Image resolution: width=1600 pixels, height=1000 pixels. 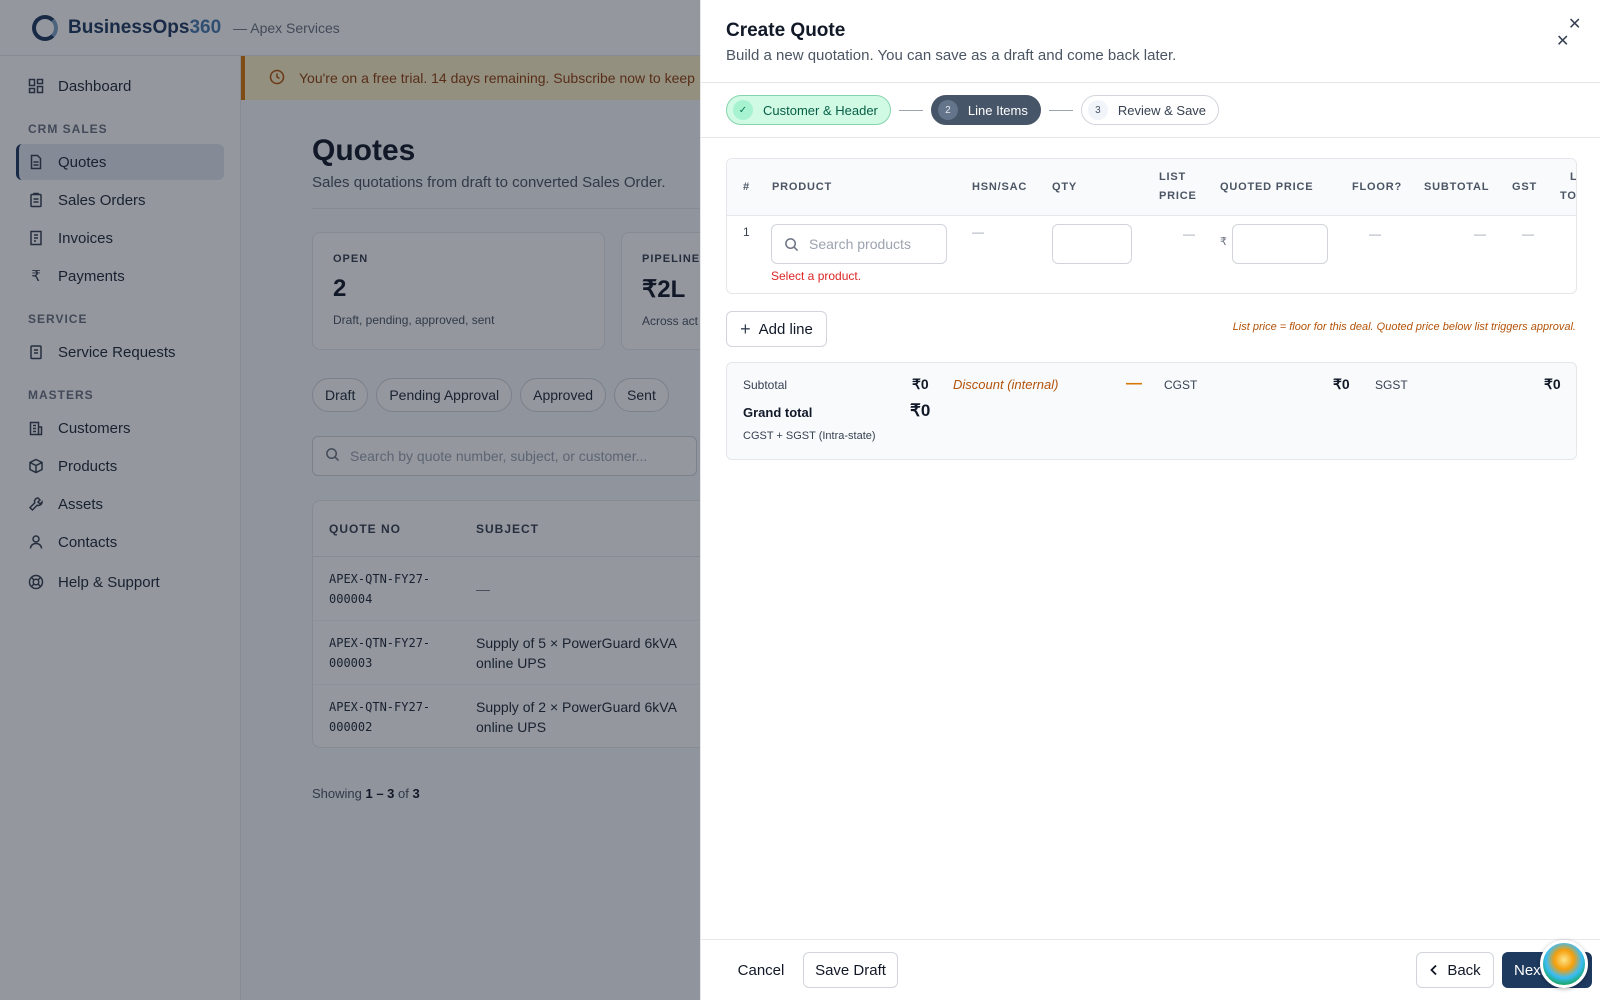 What do you see at coordinates (1552, 384) in the screenshot?
I see `sgst-value: ₹0` at bounding box center [1552, 384].